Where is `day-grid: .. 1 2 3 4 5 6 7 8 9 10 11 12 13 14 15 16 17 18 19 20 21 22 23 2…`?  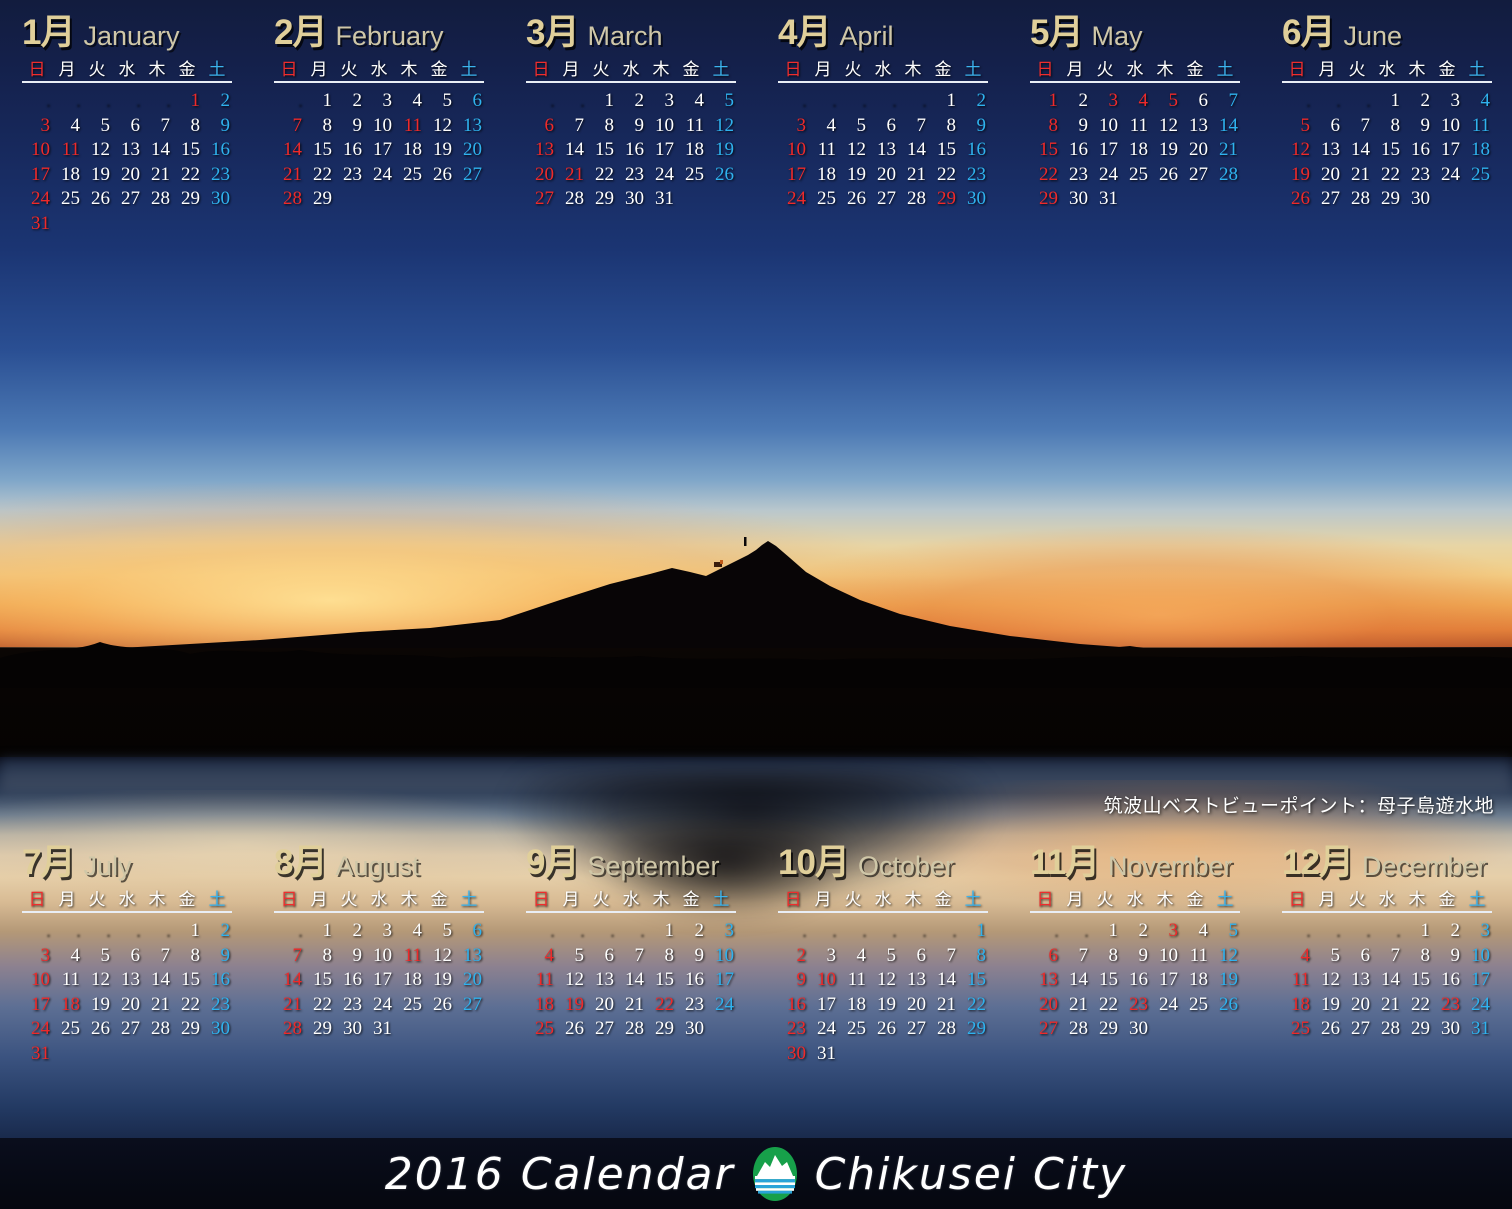
day-grid: .. 1 2 3 4 5 6 7 8 9 10 11 12 13 14 15 16 17 18 19 20 21 22 23 2… is located at coordinates (631, 150).